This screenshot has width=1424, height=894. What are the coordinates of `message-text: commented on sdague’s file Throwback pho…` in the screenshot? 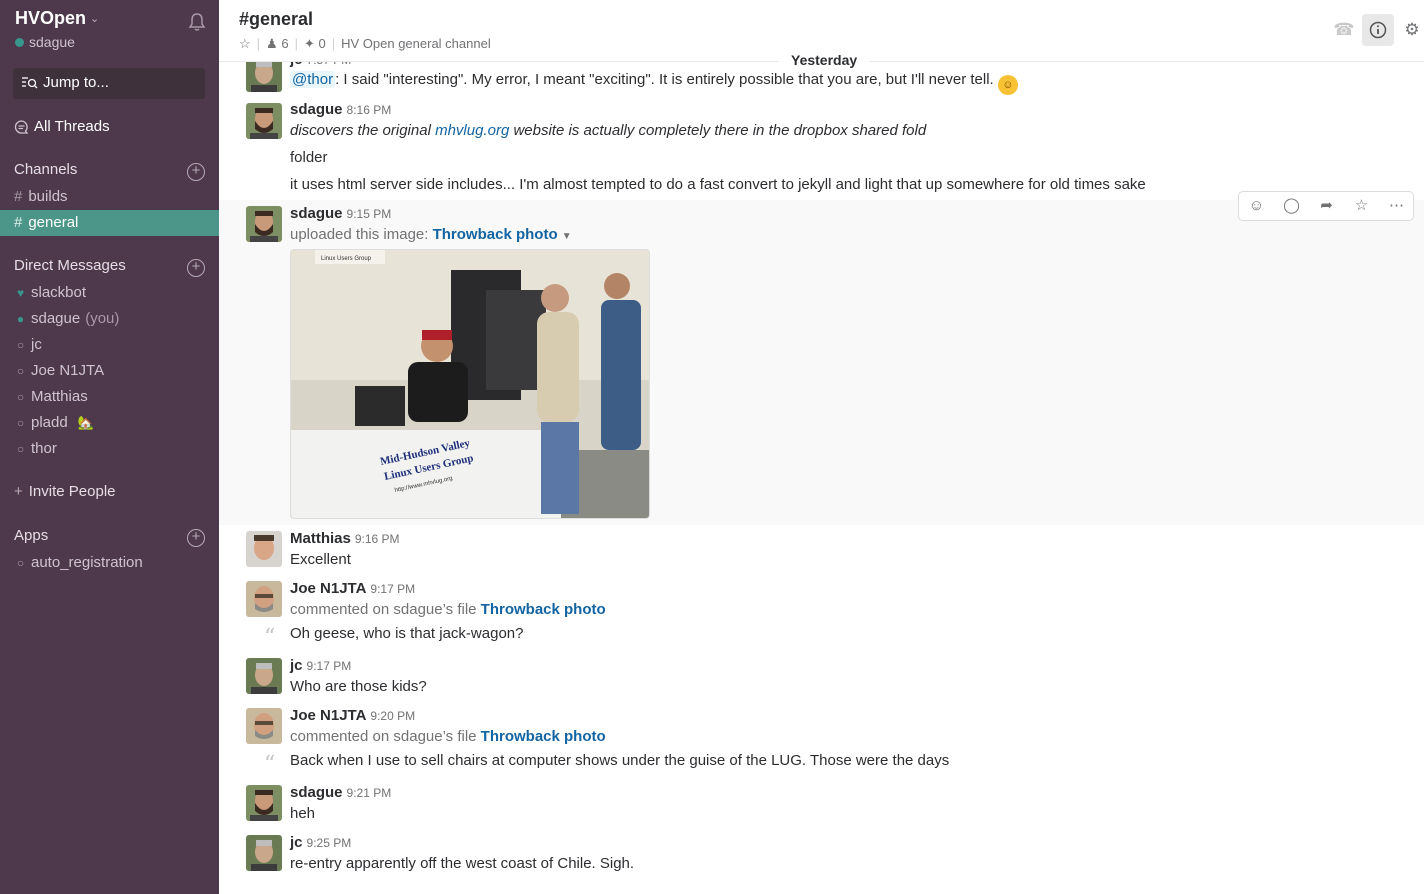 It's located at (448, 736).